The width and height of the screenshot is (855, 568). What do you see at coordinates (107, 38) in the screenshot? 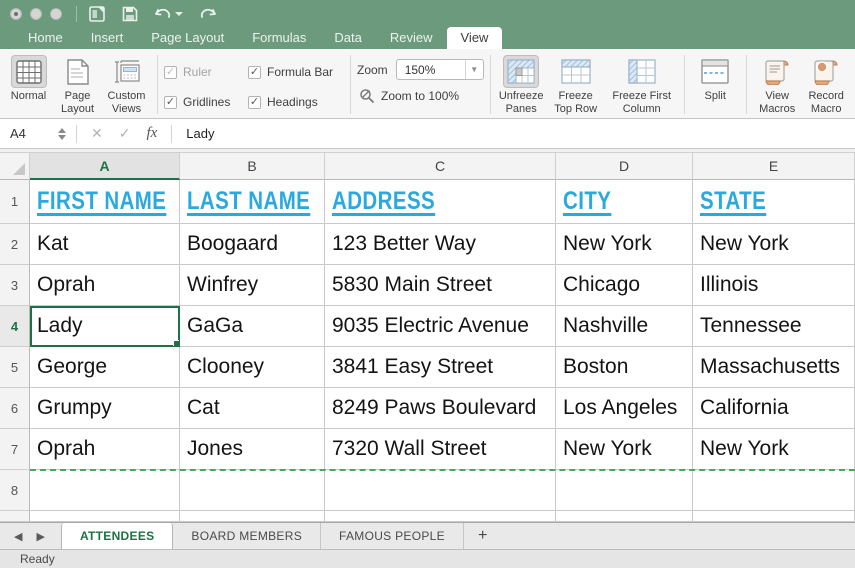
I see `tab-insert: Insert` at bounding box center [107, 38].